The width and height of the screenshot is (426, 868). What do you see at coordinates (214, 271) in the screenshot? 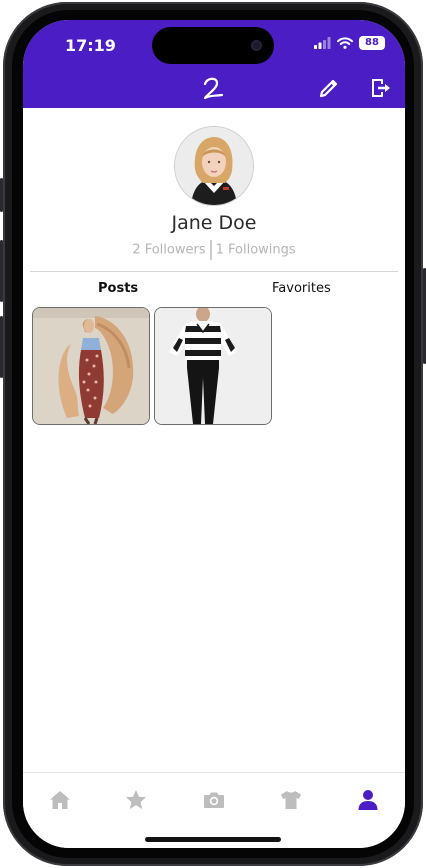
I see `section-divider` at bounding box center [214, 271].